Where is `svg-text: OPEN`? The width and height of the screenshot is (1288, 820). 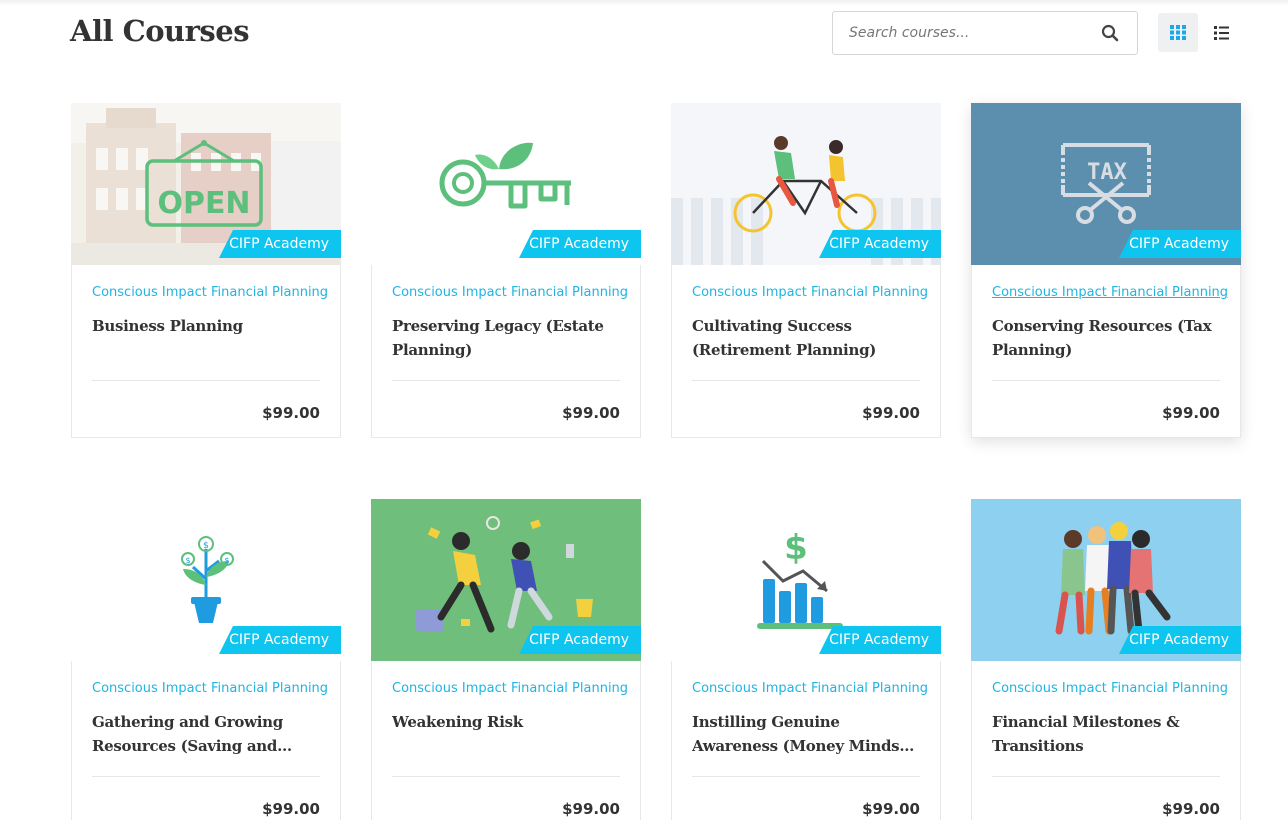 svg-text: OPEN is located at coordinates (203, 203).